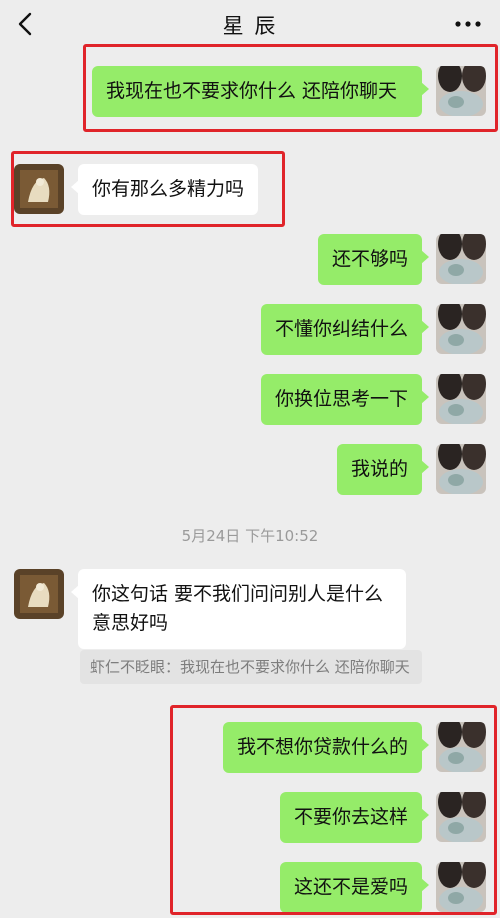 The width and height of the screenshot is (500, 918). I want to click on message-bubble-sent: 这还不是爱吗, so click(354, 887).